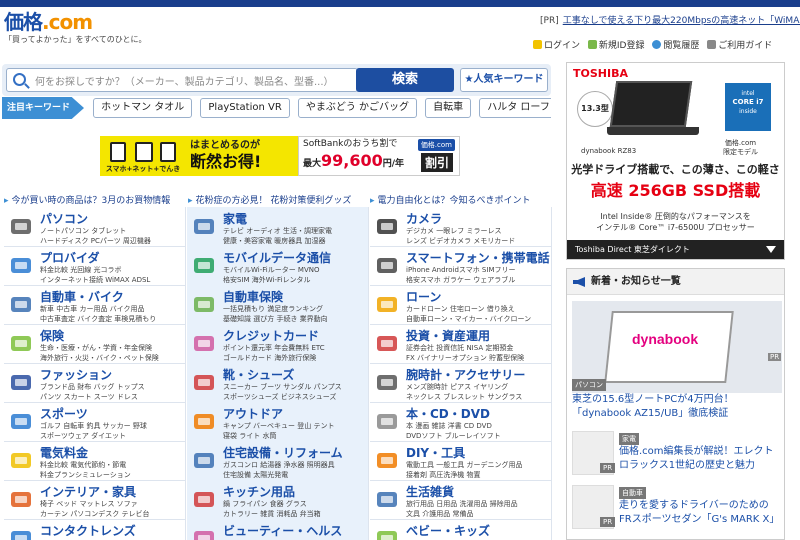 Image resolution: width=800 pixels, height=540 pixels. What do you see at coordinates (82, 296) in the screenshot?
I see `category-title: 自動車・バイク` at bounding box center [82, 296].